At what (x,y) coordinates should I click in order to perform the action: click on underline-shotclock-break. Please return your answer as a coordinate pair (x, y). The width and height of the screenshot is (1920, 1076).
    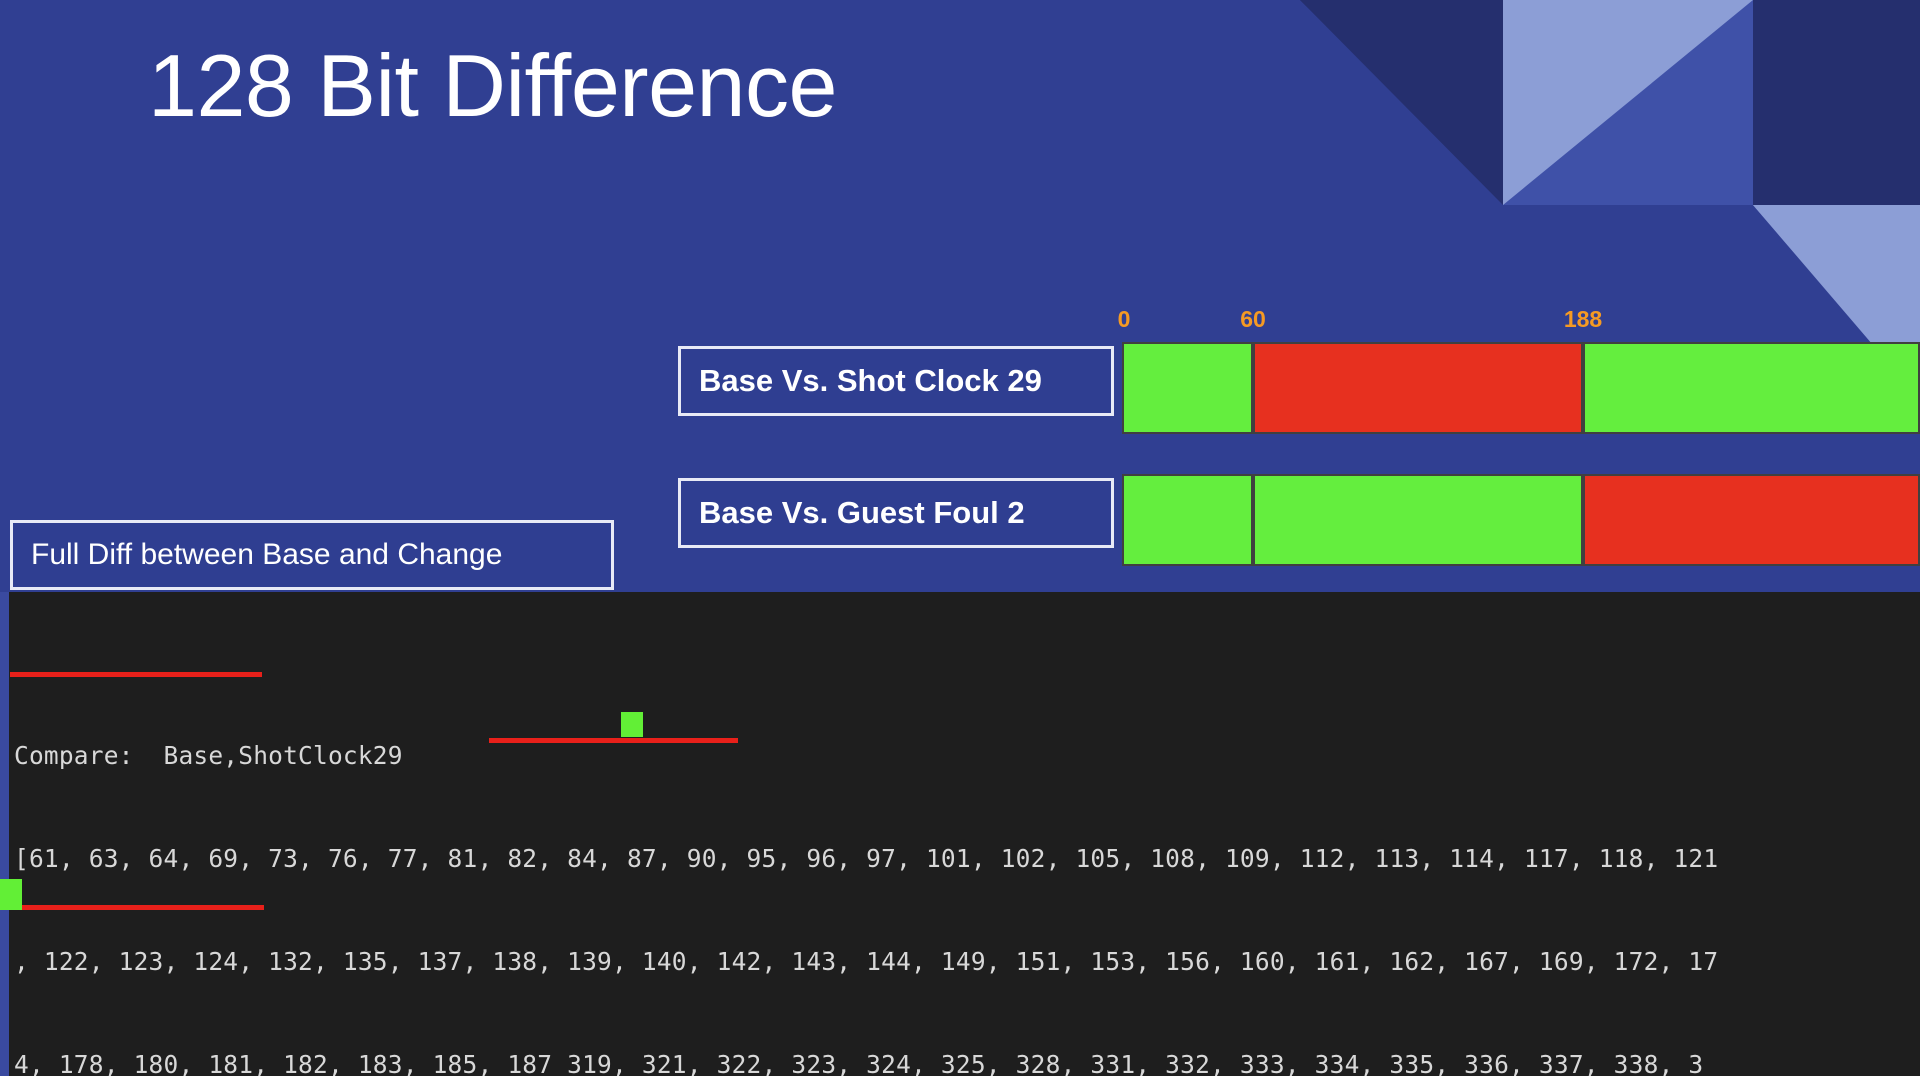
    Looking at the image, I should click on (613, 740).